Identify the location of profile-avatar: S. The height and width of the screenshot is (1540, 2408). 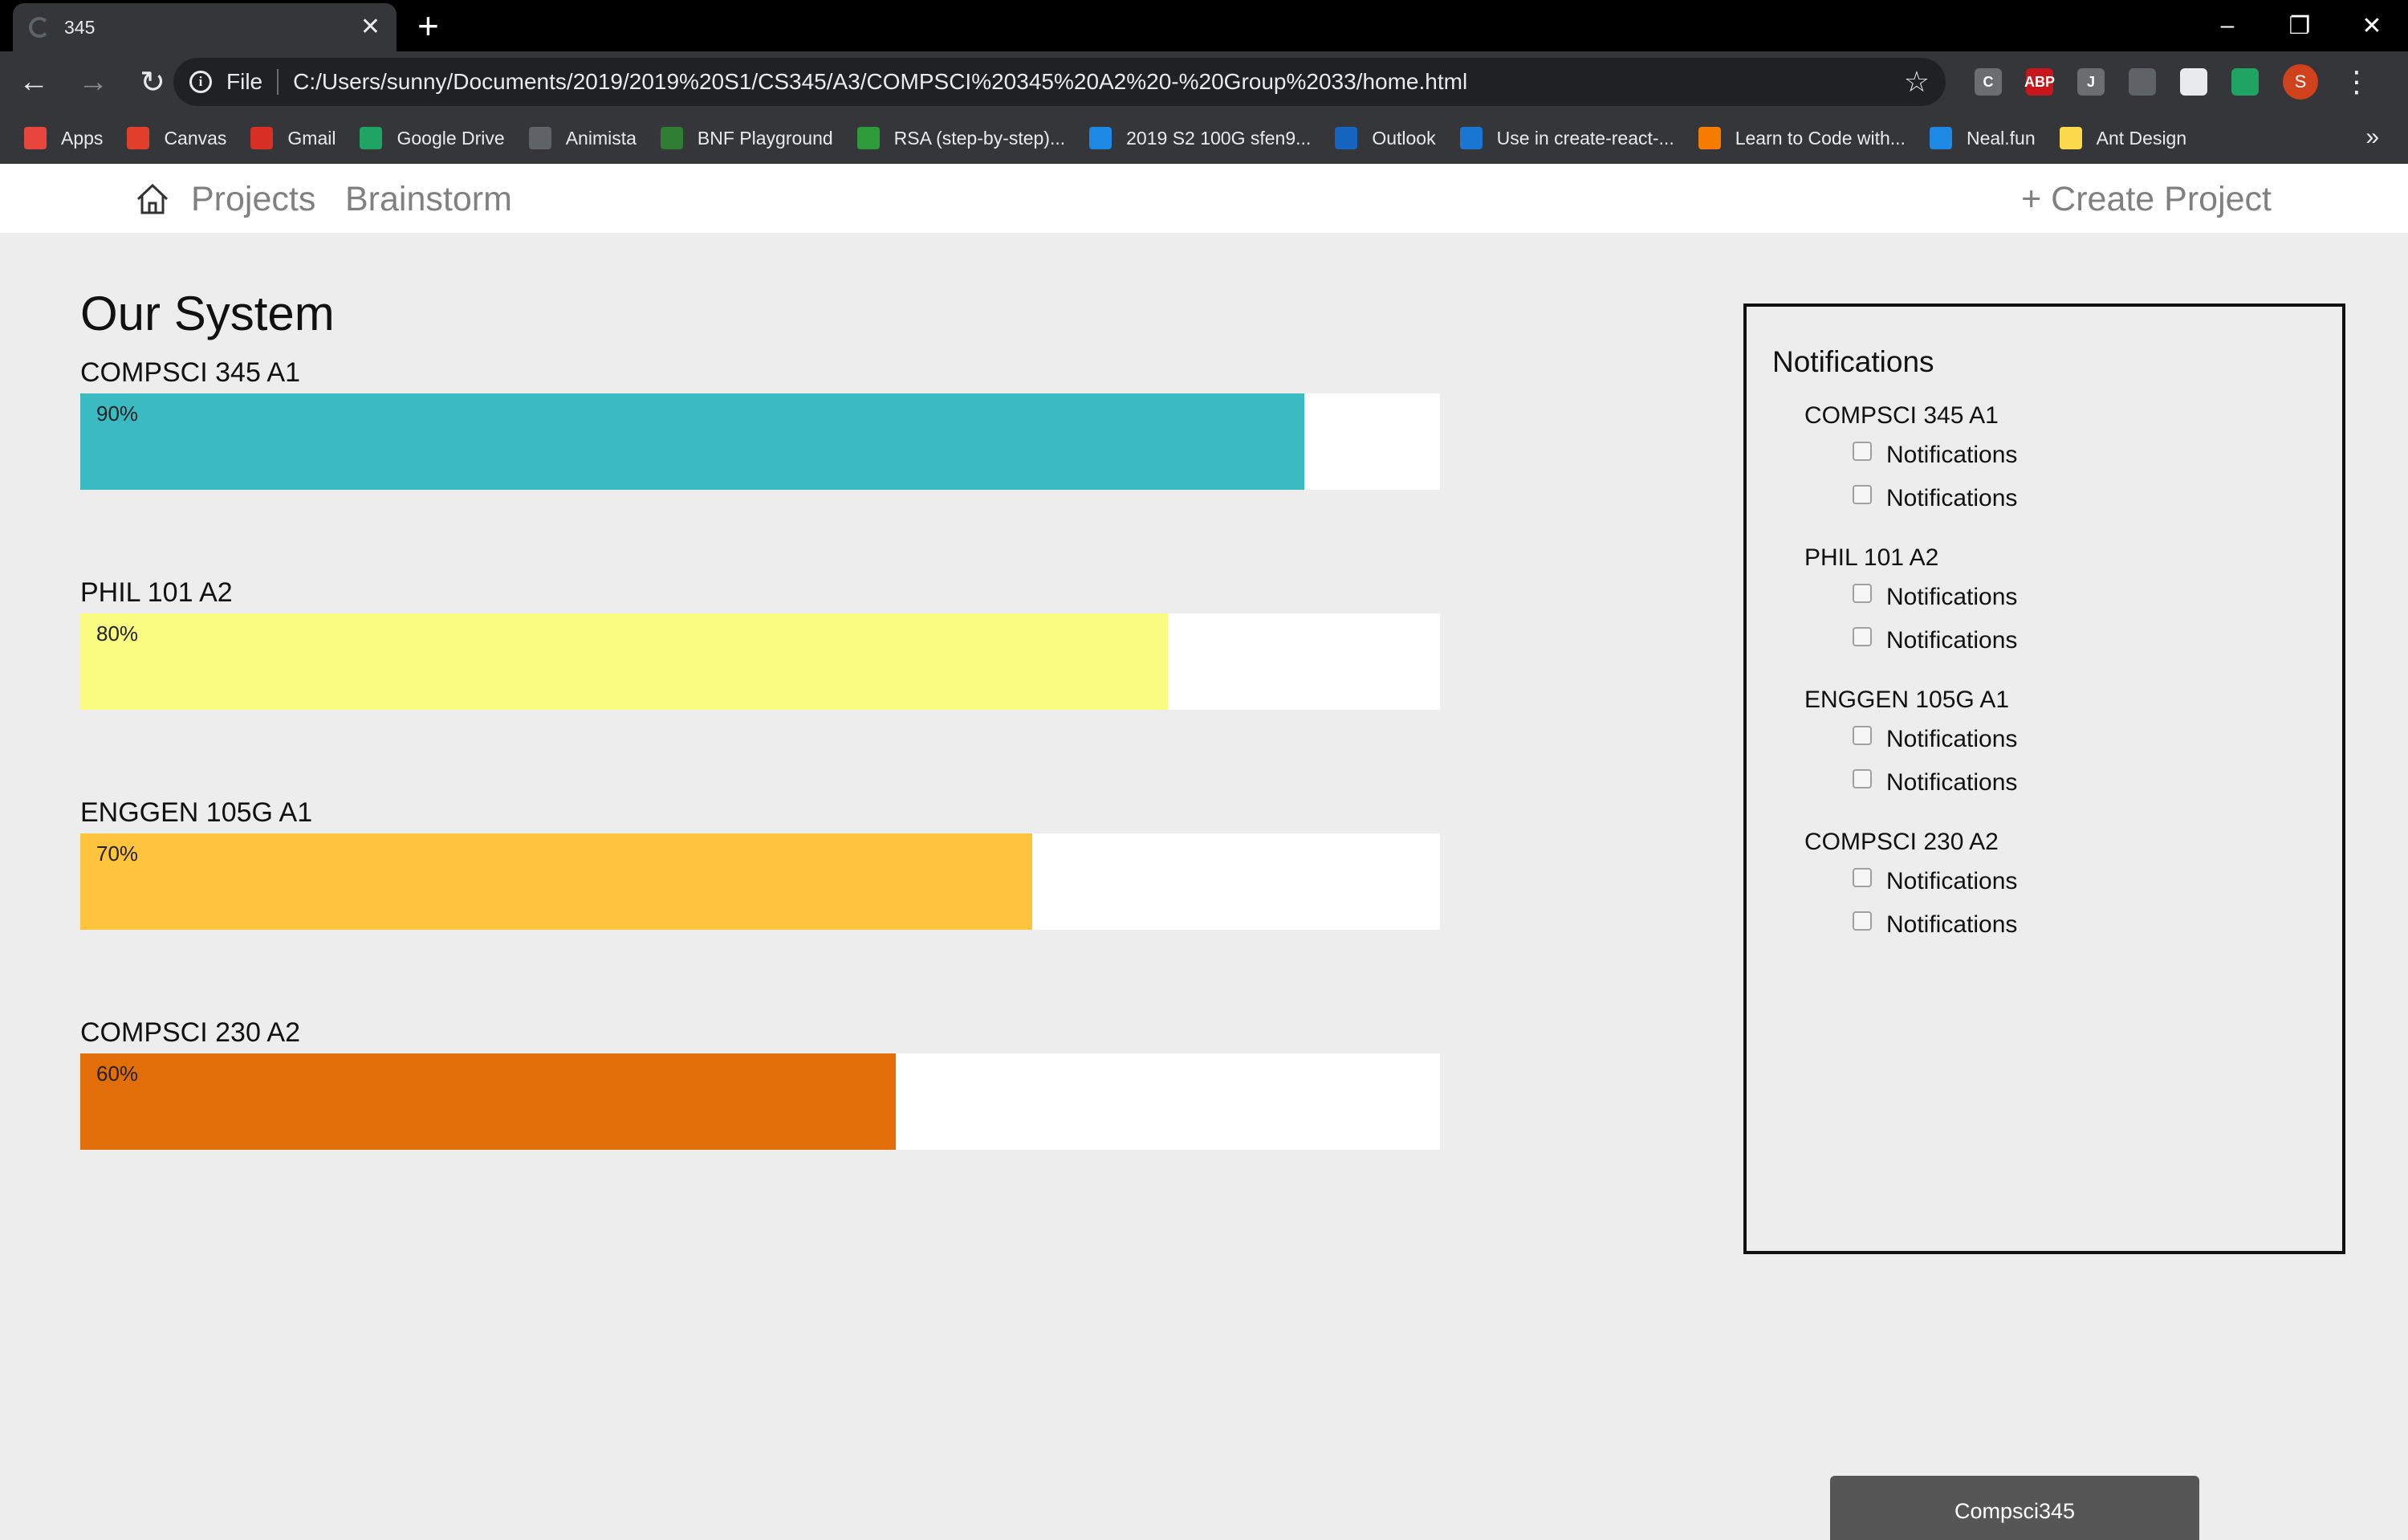
(2300, 82).